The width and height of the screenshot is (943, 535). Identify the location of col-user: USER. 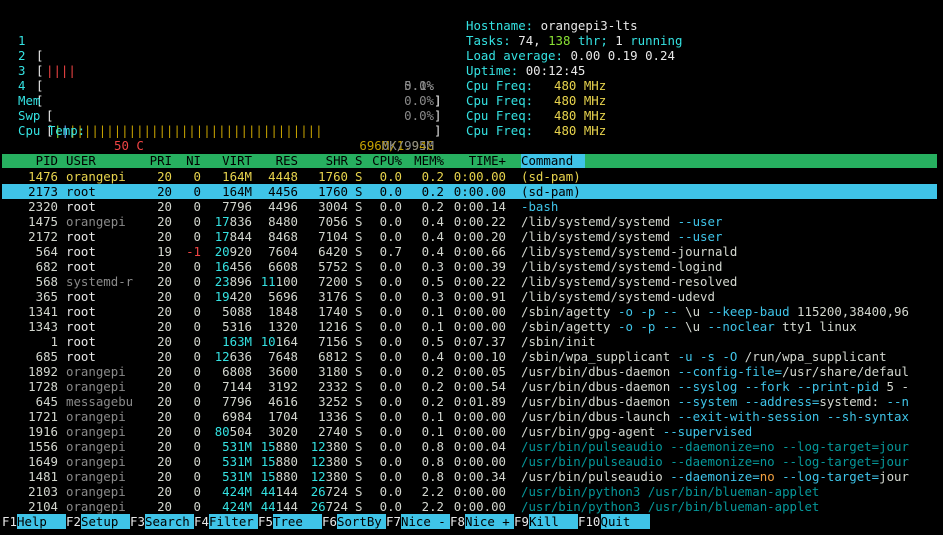
(81, 161).